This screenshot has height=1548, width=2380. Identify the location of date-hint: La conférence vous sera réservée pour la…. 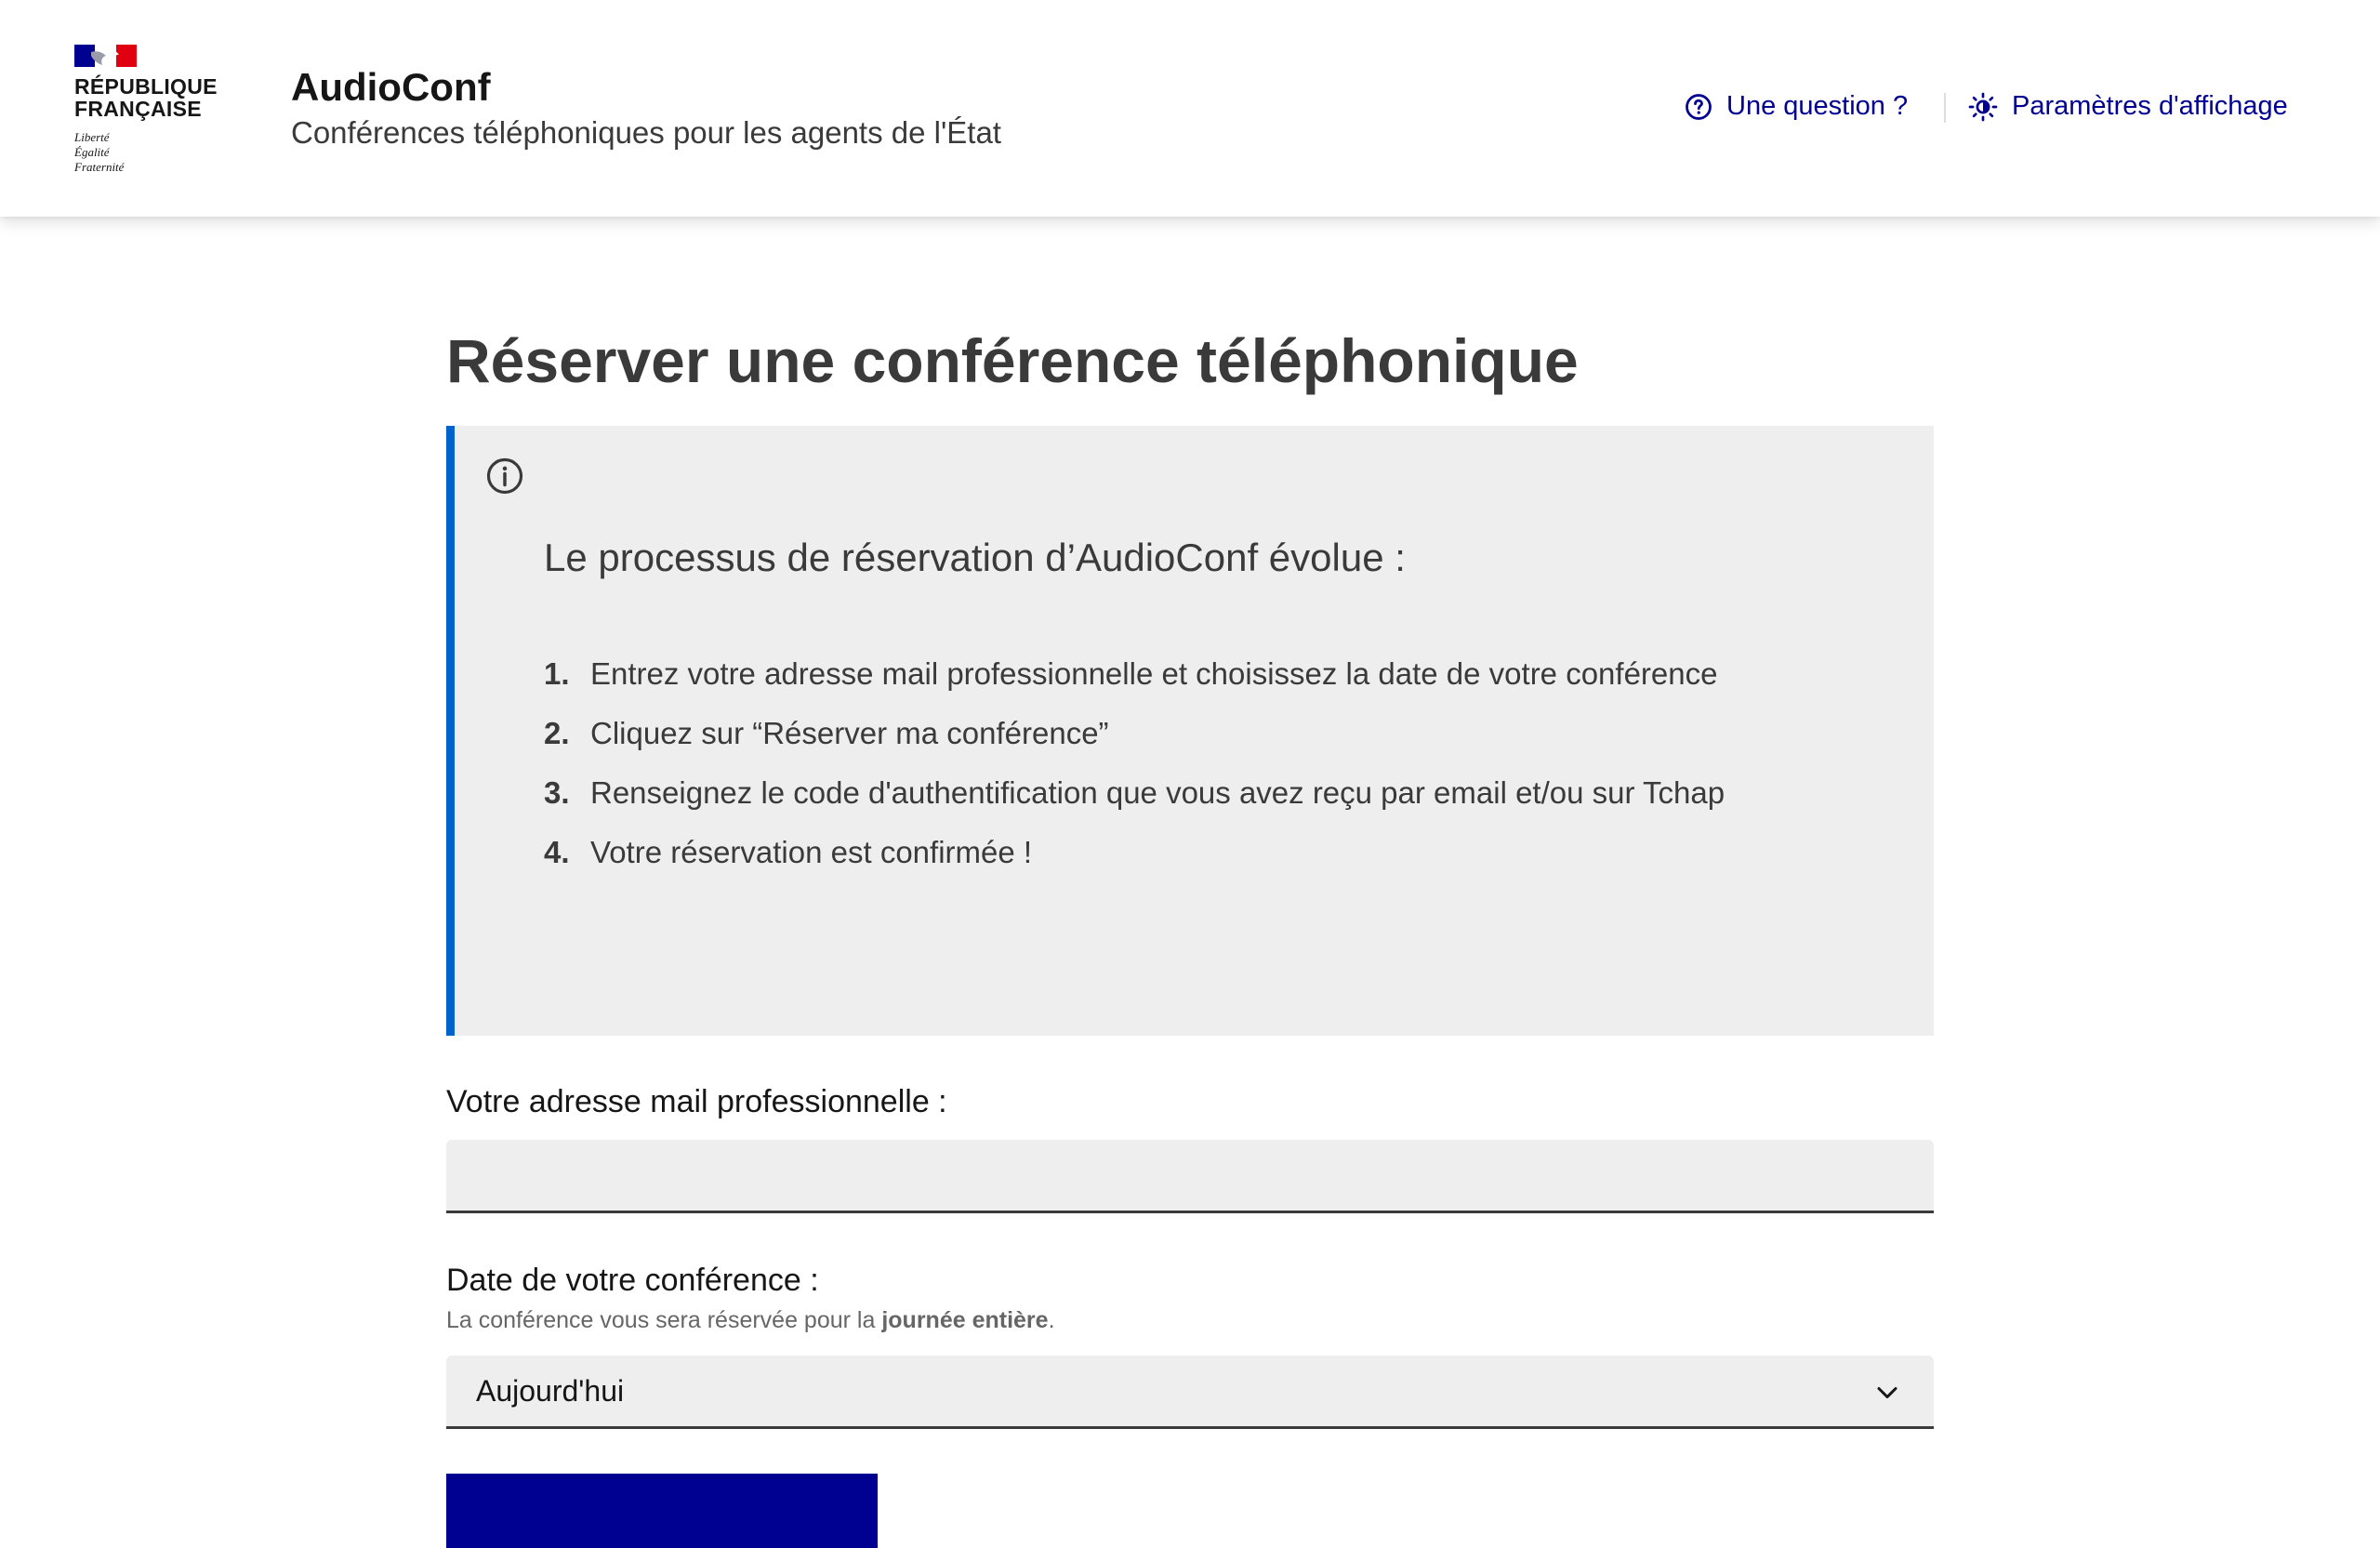
(750, 1320).